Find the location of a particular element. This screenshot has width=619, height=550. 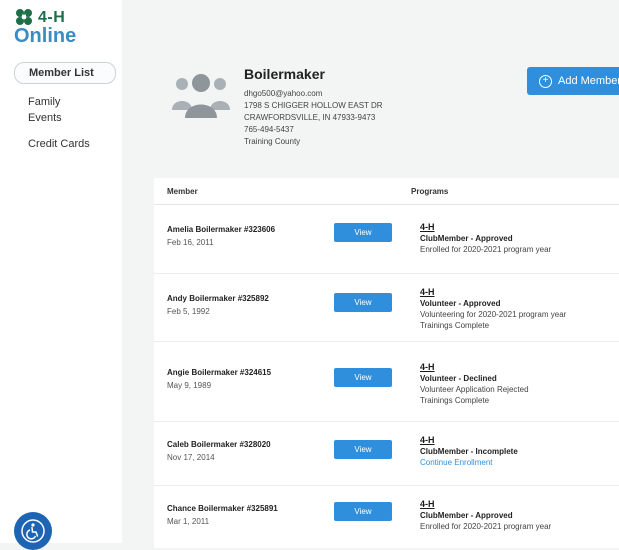

family-phone: 765-494-5437 is located at coordinates (269, 129).